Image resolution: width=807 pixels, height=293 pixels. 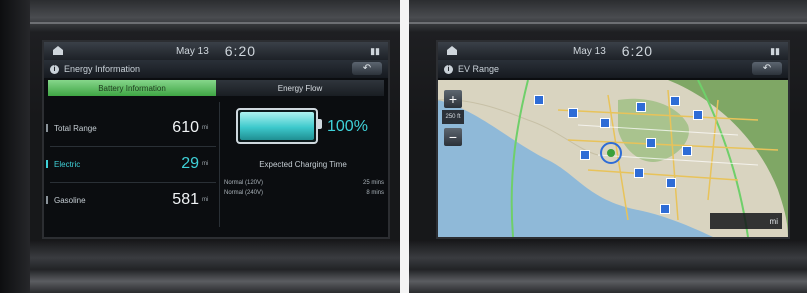 What do you see at coordinates (102, 69) in the screenshot?
I see `page-title: Energy Information` at bounding box center [102, 69].